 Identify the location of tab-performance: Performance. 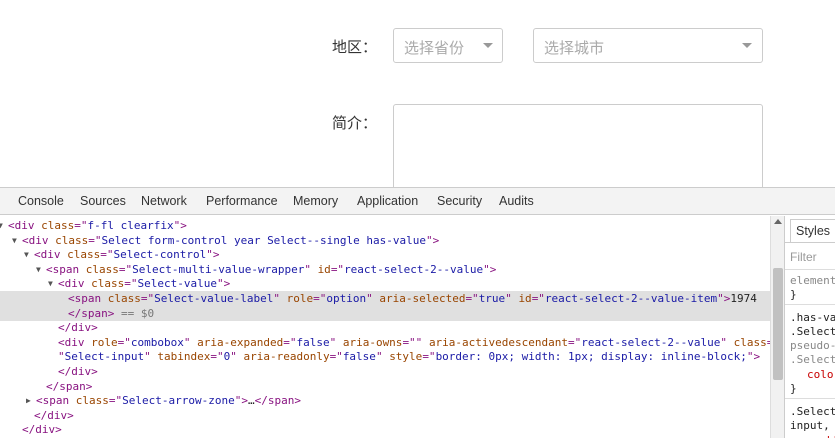
(242, 201).